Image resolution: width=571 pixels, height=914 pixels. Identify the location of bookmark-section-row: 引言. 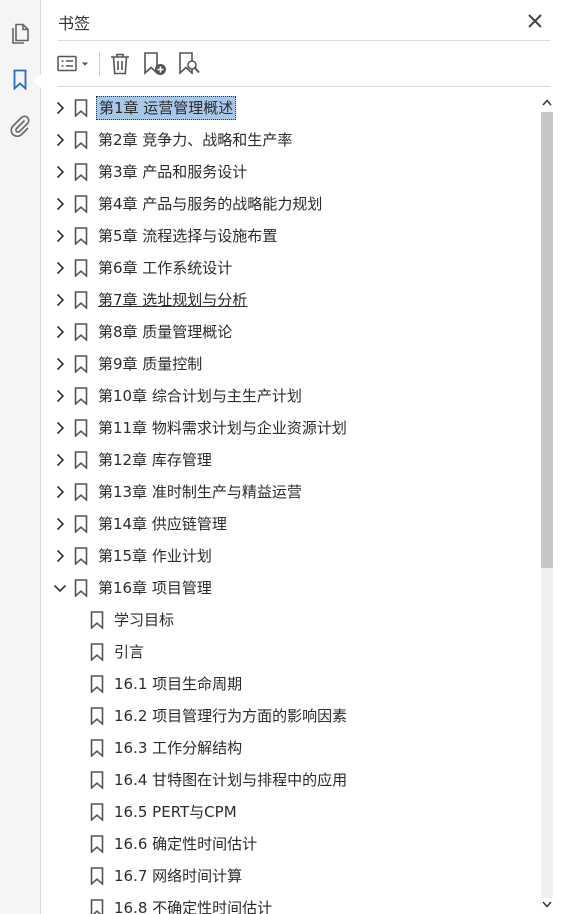
(292, 652).